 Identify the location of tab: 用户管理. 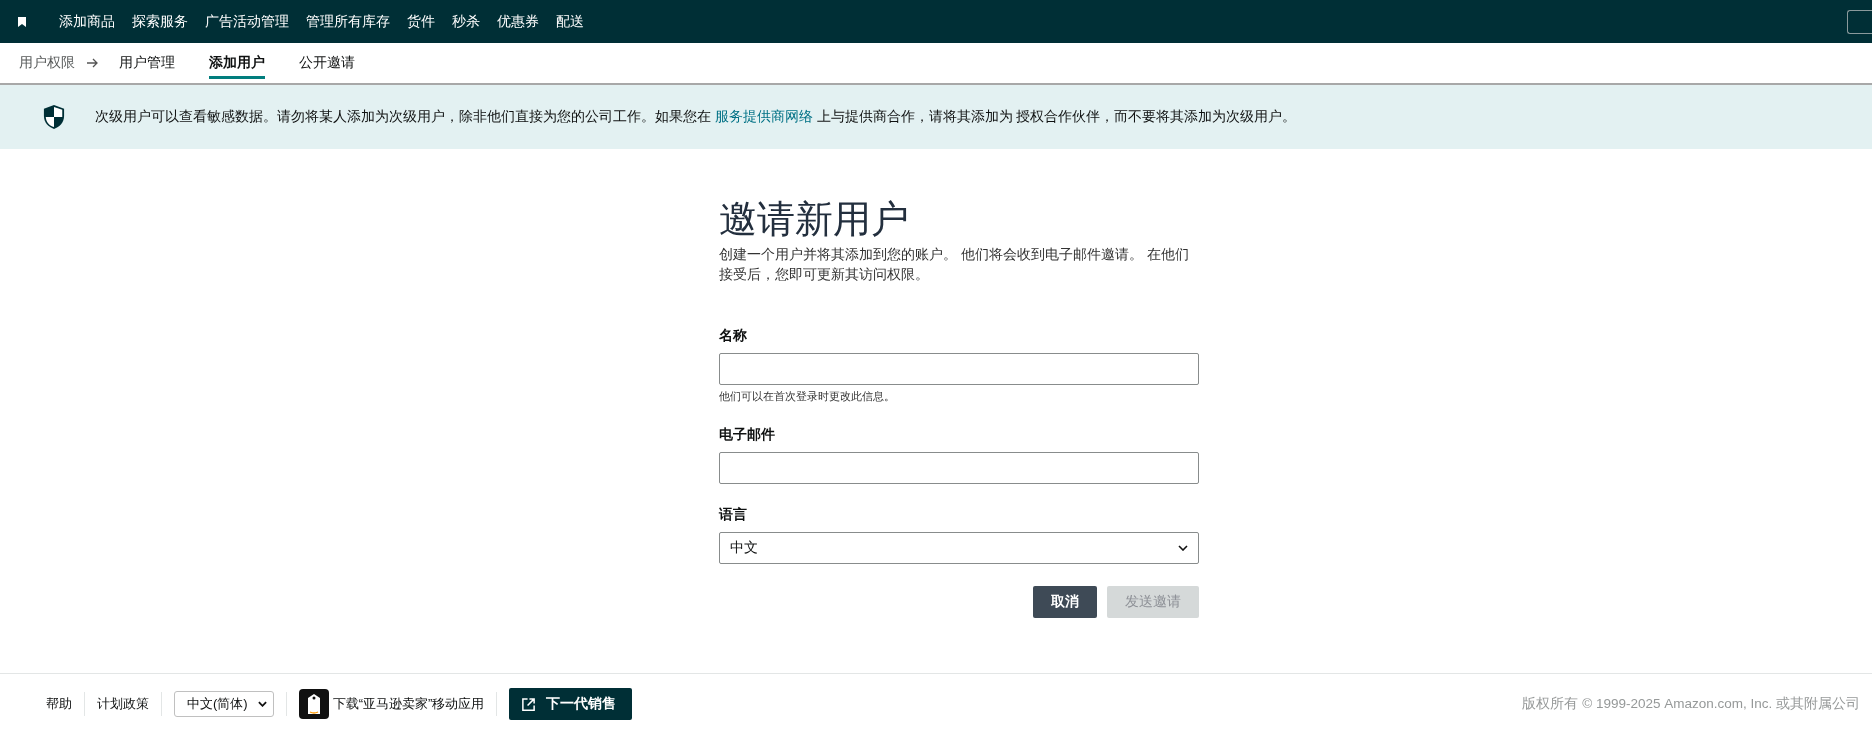
(147, 63).